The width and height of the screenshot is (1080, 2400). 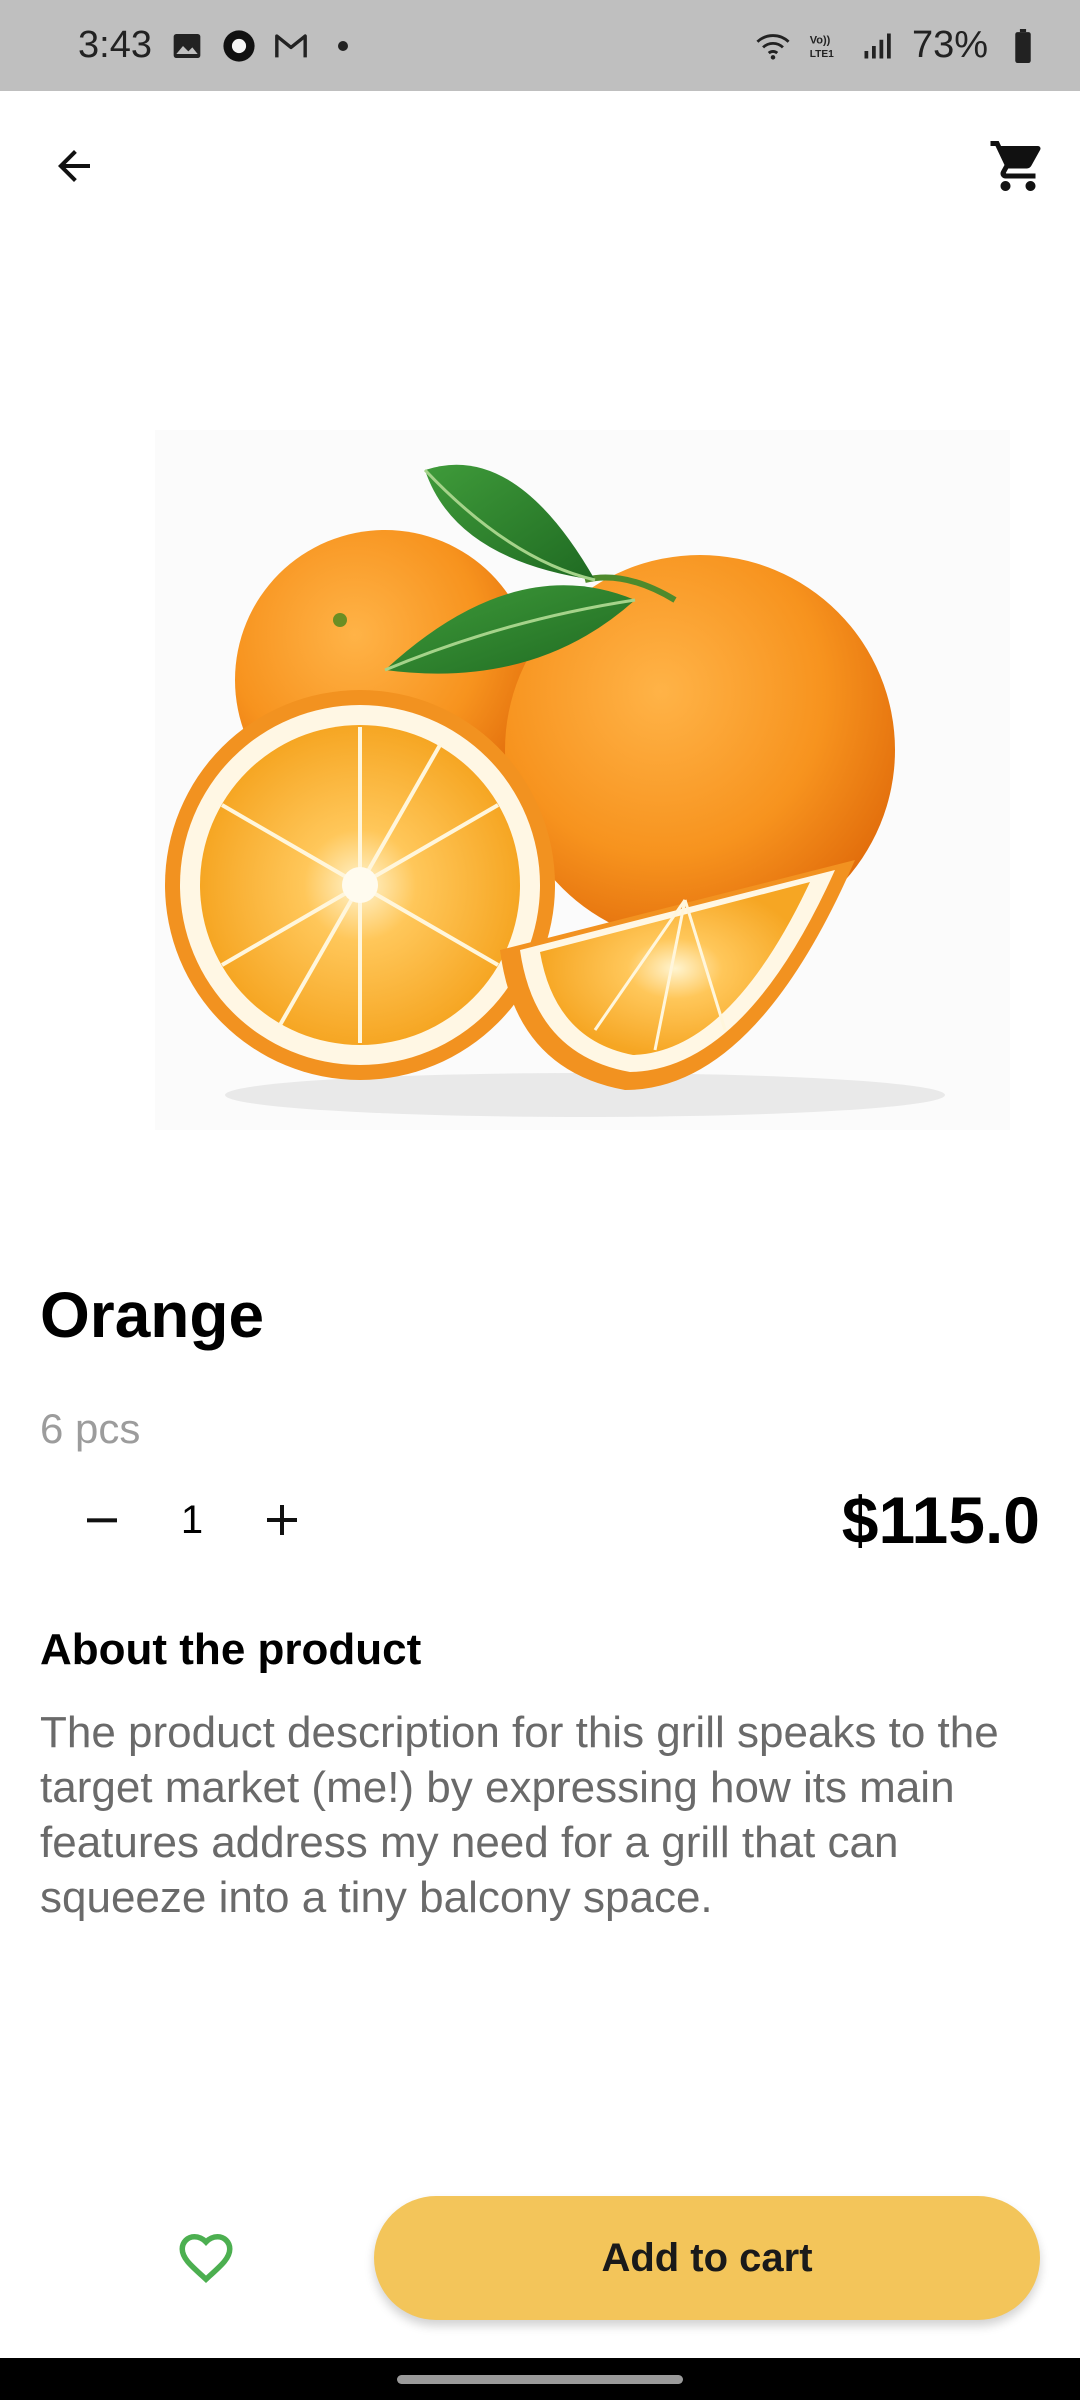 I want to click on minus-icon, so click(x=102, y=1520).